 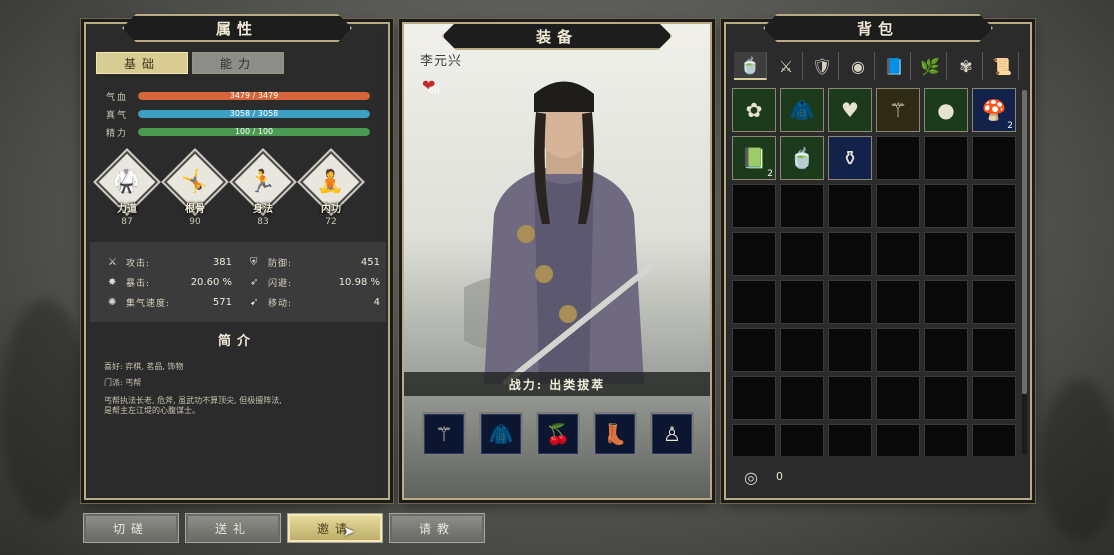 What do you see at coordinates (898, 110) in the screenshot?
I see `bag-item-slot: ⚚` at bounding box center [898, 110].